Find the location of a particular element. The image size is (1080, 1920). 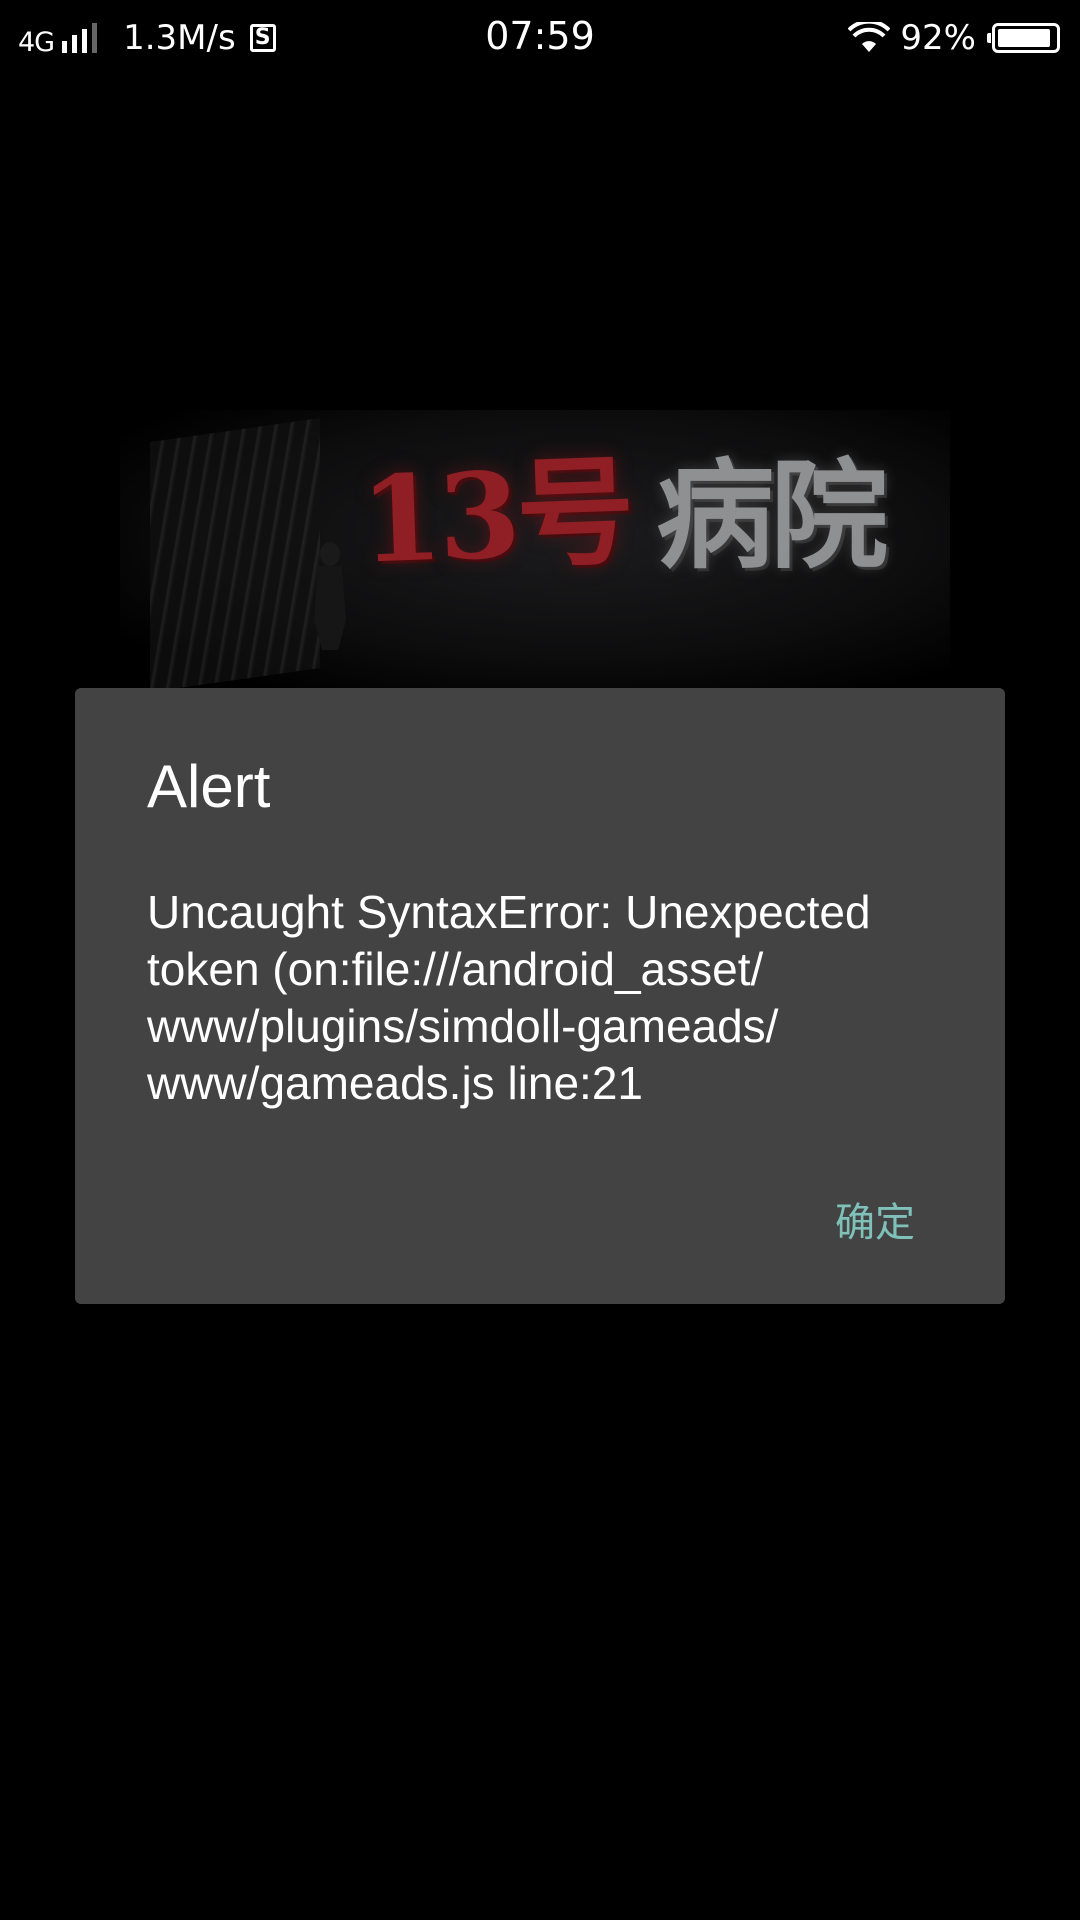

game-banner: 13号 病院 is located at coordinates (535, 550).